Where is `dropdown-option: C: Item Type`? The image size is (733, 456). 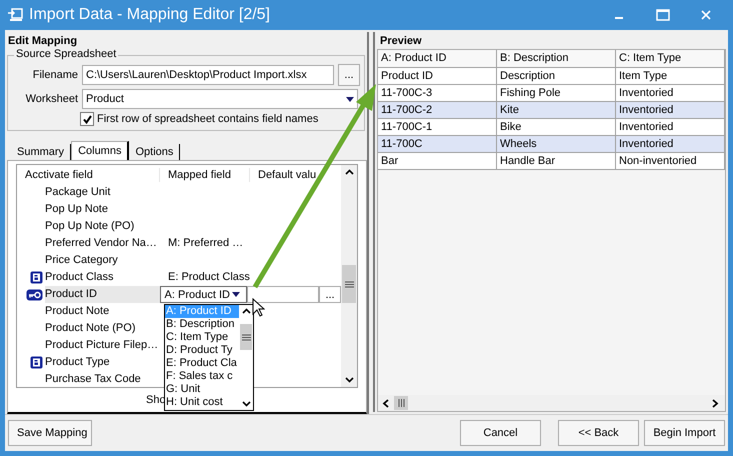
dropdown-option: C: Item Type is located at coordinates (202, 337).